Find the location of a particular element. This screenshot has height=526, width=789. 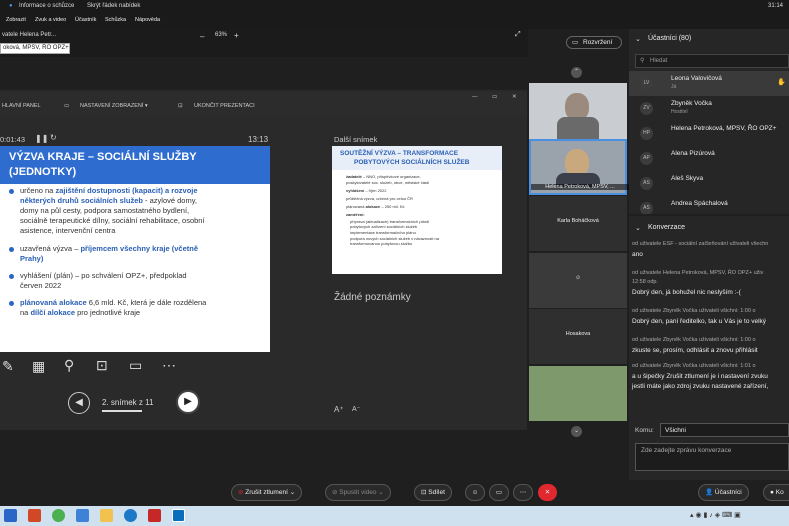

unmute-button: ⊘ Zrušit ztlumení ⌄ is located at coordinates (267, 492).